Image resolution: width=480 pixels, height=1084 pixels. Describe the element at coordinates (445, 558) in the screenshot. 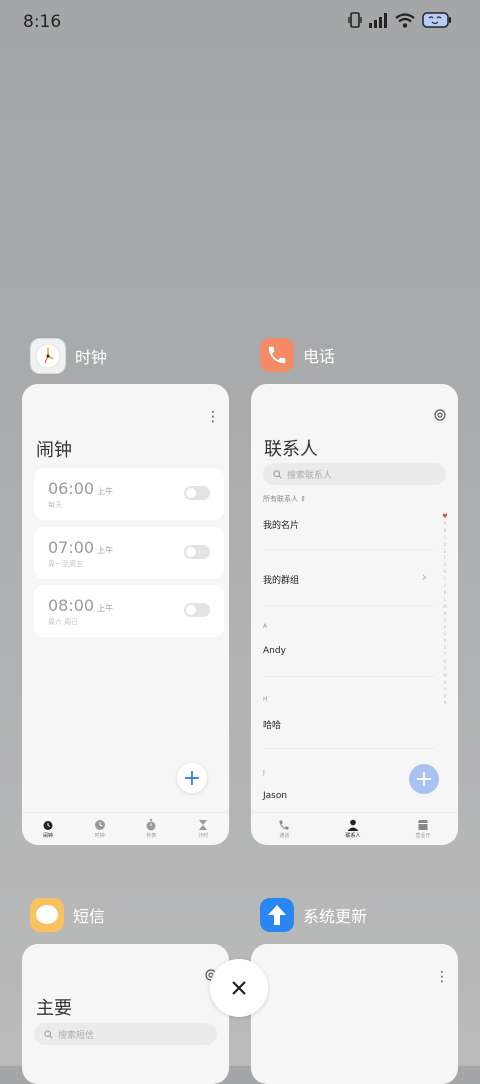

I see `alphabet-index-letter: F` at that location.